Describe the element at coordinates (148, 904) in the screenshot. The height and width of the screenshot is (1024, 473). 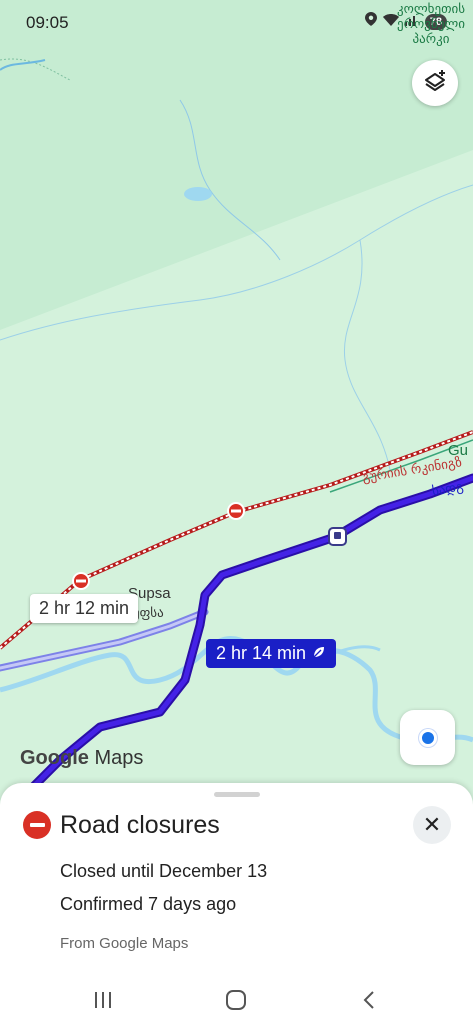
I see `confirmed-text: Confirmed 7 days ago` at that location.